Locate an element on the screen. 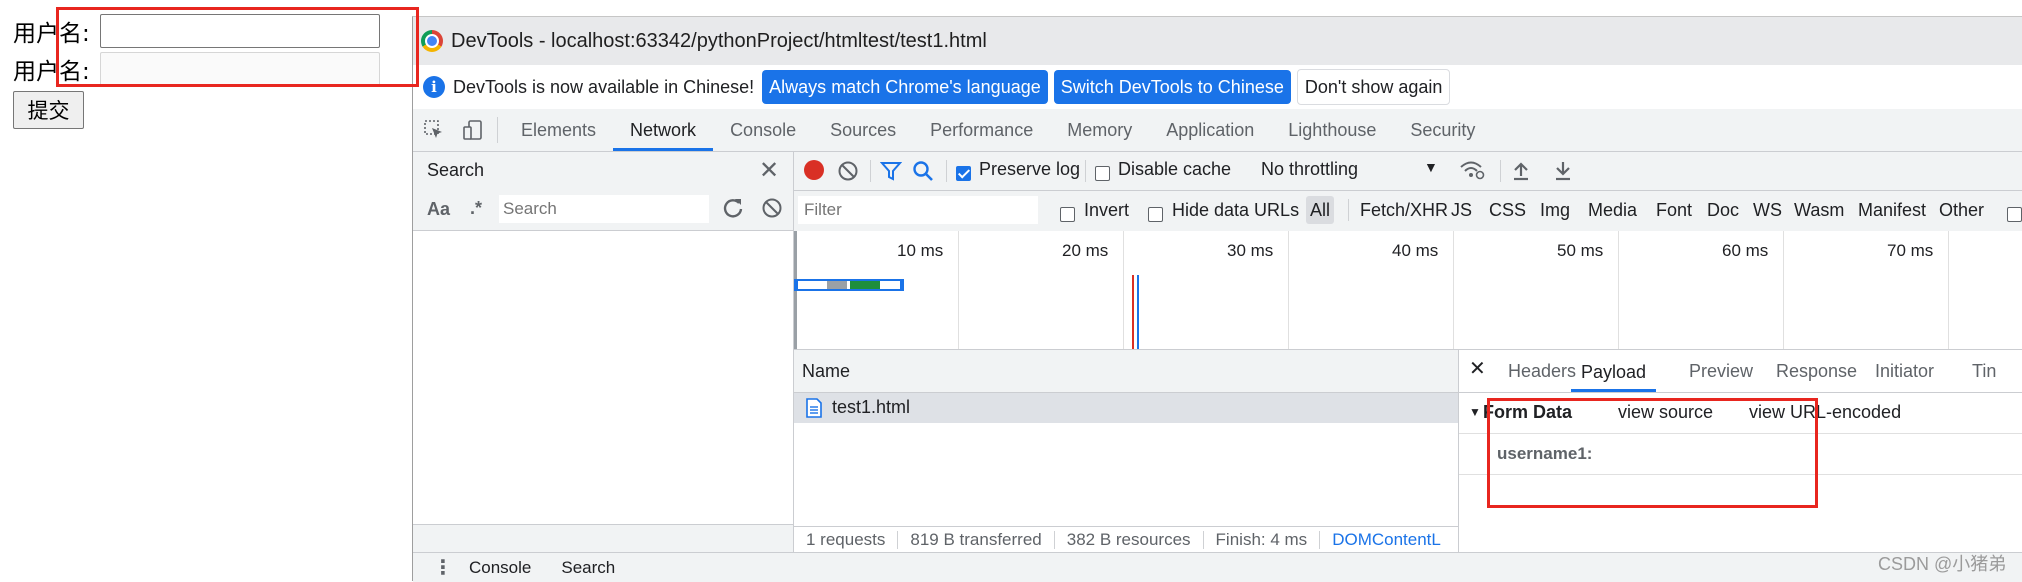  document-icon is located at coordinates (814, 410).